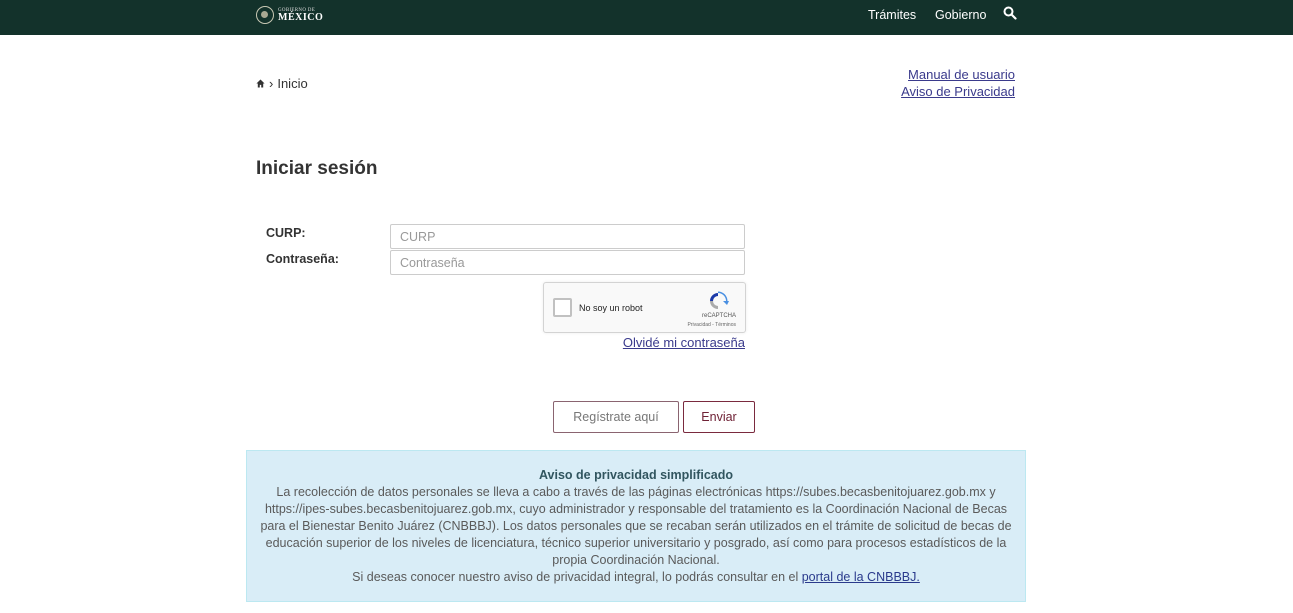 This screenshot has height=613, width=1293. I want to click on curp-input, so click(567, 236).